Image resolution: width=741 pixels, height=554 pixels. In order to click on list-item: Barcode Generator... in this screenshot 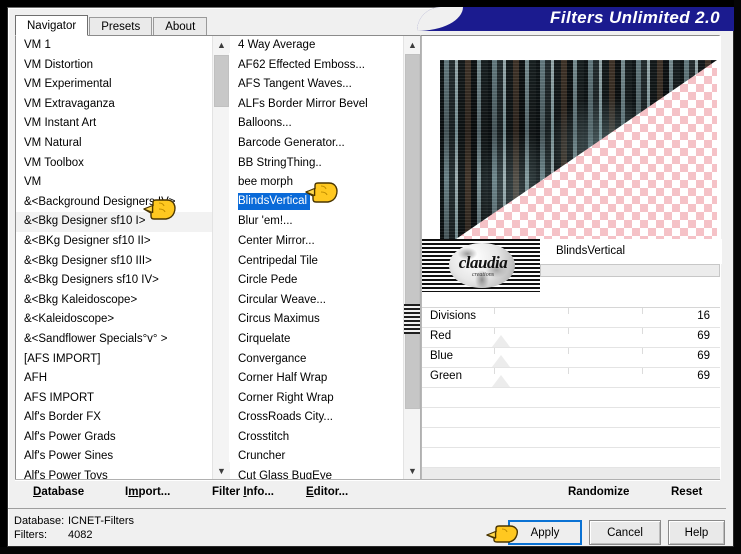, I will do `click(325, 144)`.